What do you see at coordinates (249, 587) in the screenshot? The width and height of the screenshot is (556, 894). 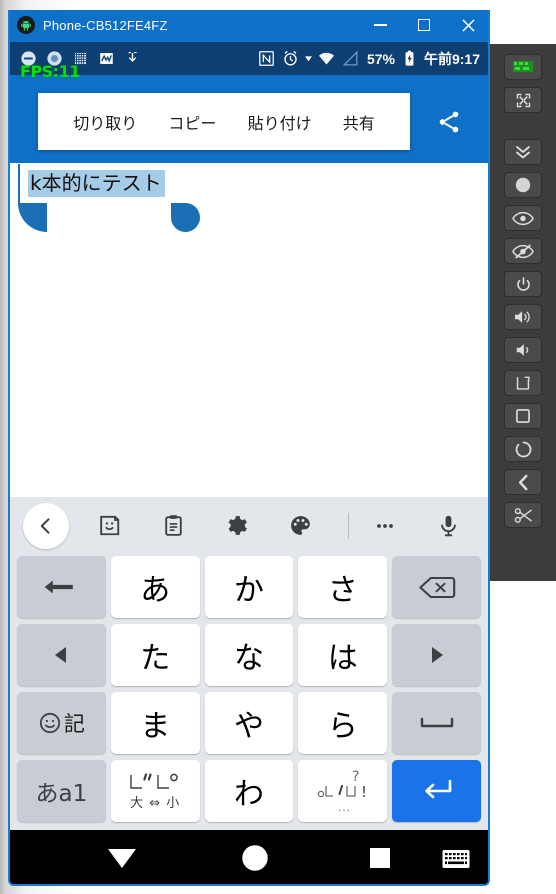 I see `key-ka: か` at bounding box center [249, 587].